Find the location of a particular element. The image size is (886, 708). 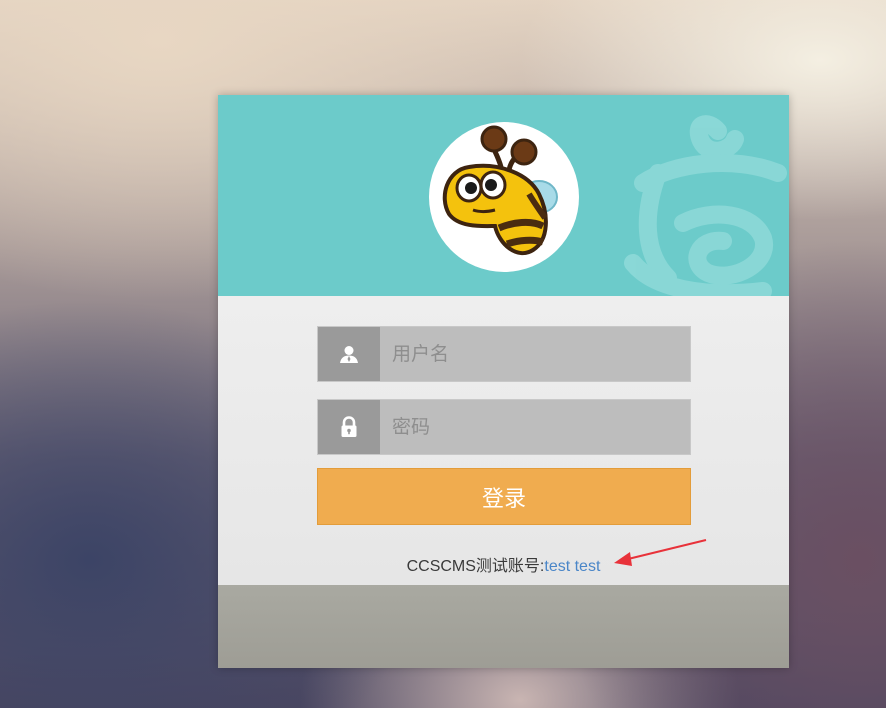

calligraphy-watermark-icon is located at coordinates (705, 205).